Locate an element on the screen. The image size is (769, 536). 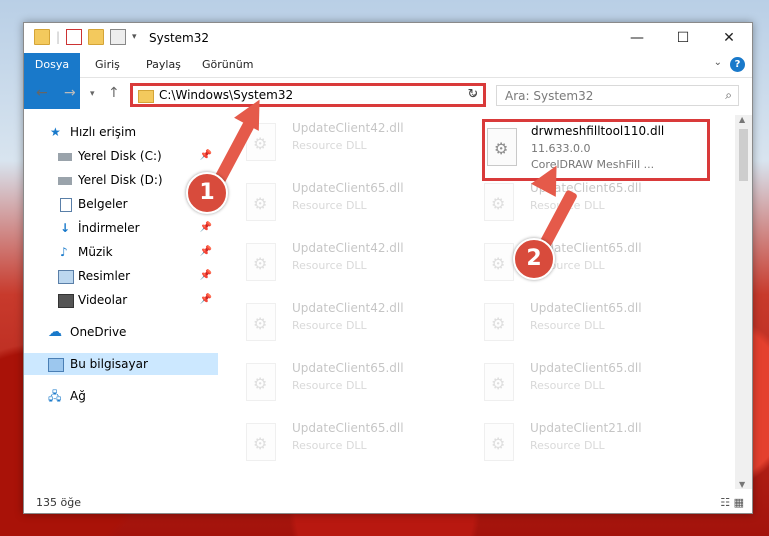
scroll-down-icon: ▼ is located at coordinates (742, 484).